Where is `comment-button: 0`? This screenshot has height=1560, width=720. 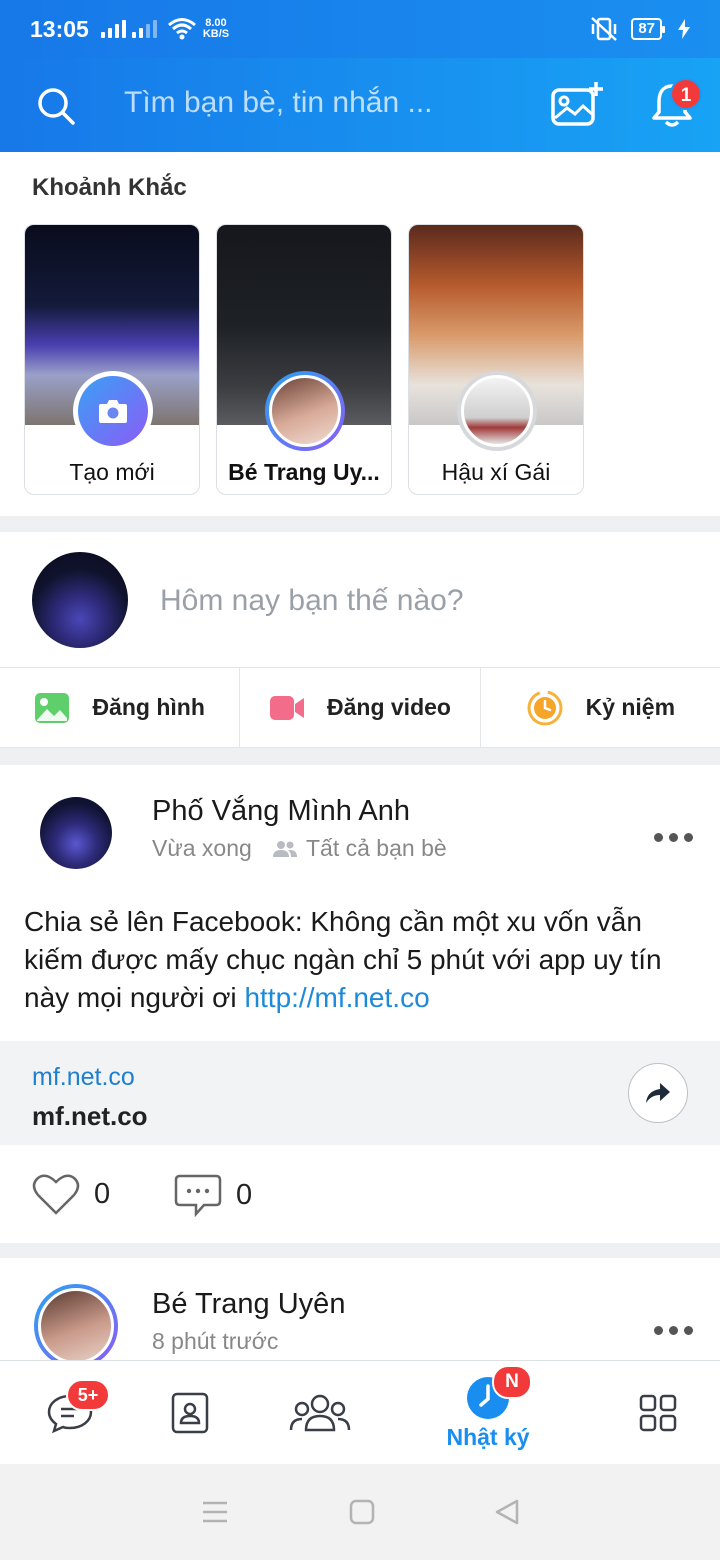 comment-button: 0 is located at coordinates (213, 1195).